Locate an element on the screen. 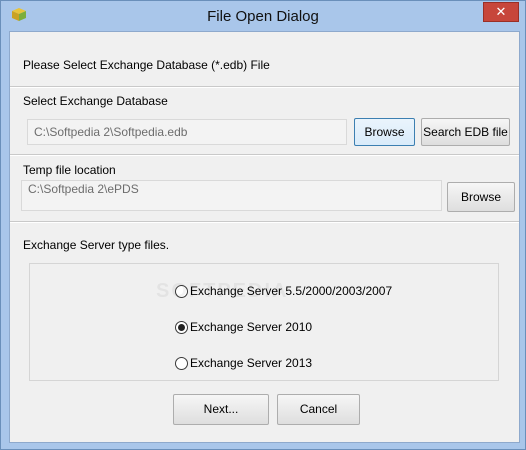  radio-selected-dot is located at coordinates (181, 327).